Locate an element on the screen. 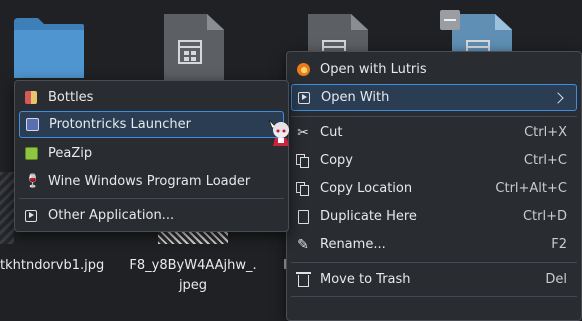 This screenshot has height=321, width=582. menu-item-label: Wine Windows Program Loader is located at coordinates (149, 181).